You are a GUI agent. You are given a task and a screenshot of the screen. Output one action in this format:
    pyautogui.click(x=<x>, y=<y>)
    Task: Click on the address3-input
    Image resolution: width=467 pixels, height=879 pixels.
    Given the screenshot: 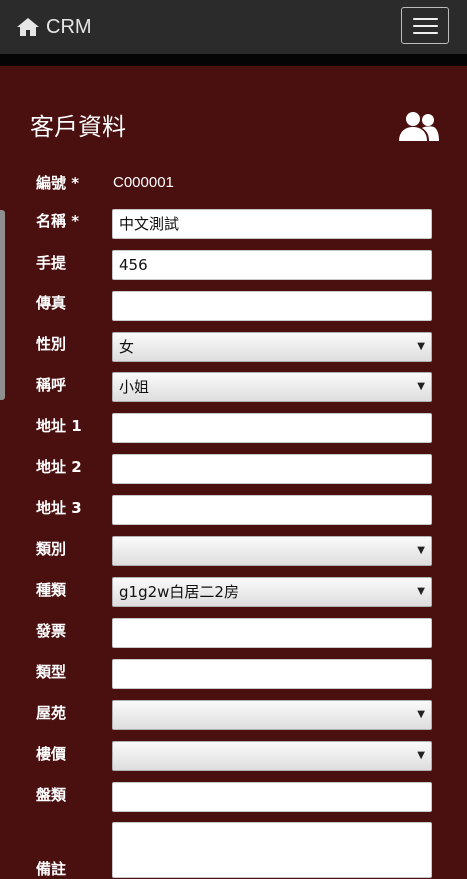 What is the action you would take?
    pyautogui.click(x=272, y=510)
    